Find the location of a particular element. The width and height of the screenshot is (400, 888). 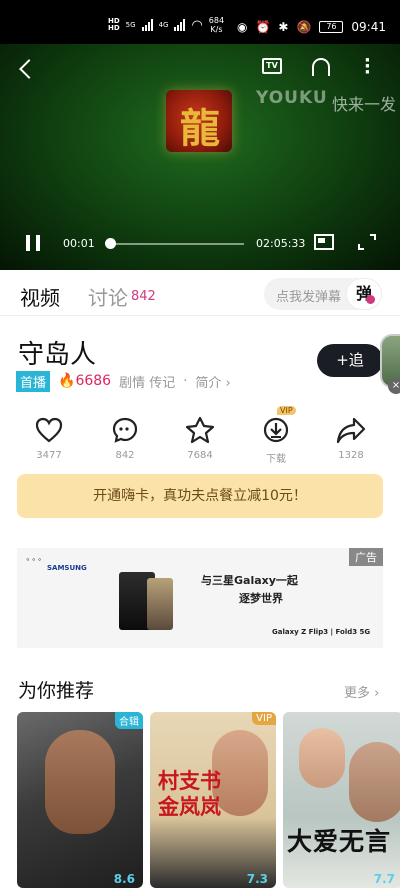

signal-icon is located at coordinates (147, 25).